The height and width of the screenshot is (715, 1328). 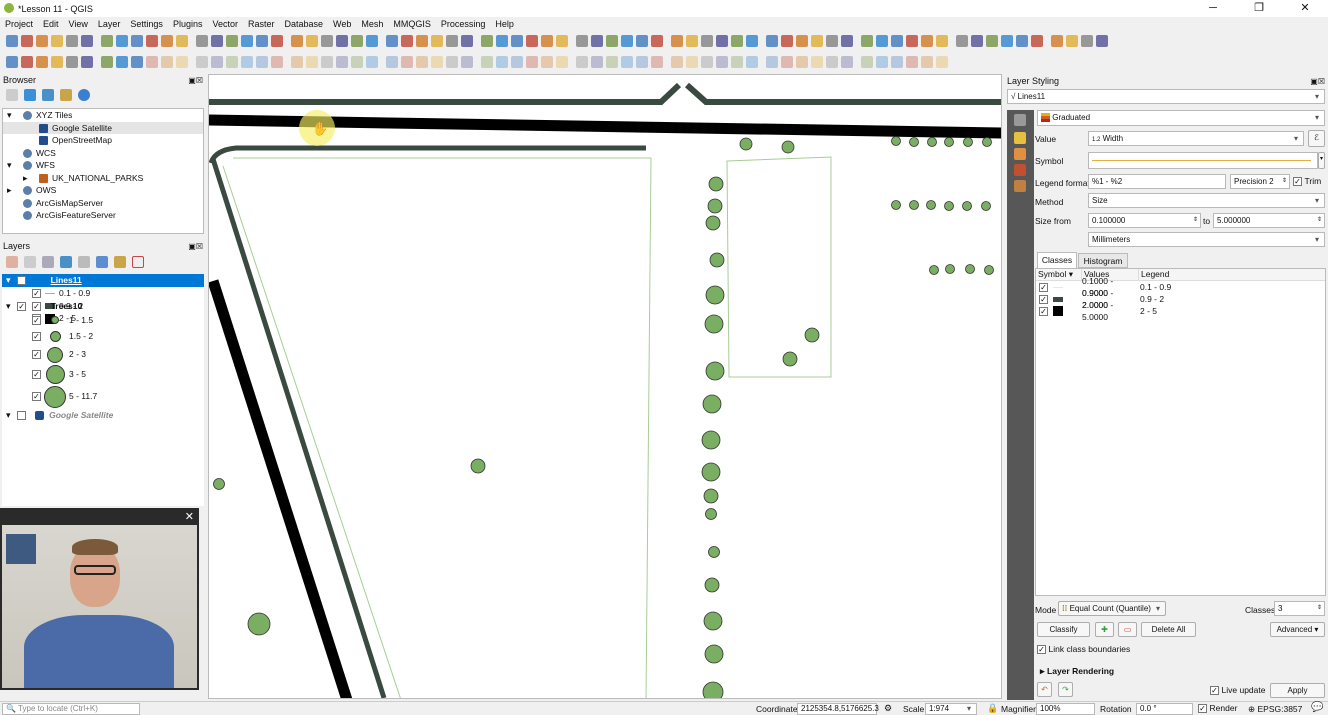 I want to click on history-tab-icon, so click(x=1020, y=186).